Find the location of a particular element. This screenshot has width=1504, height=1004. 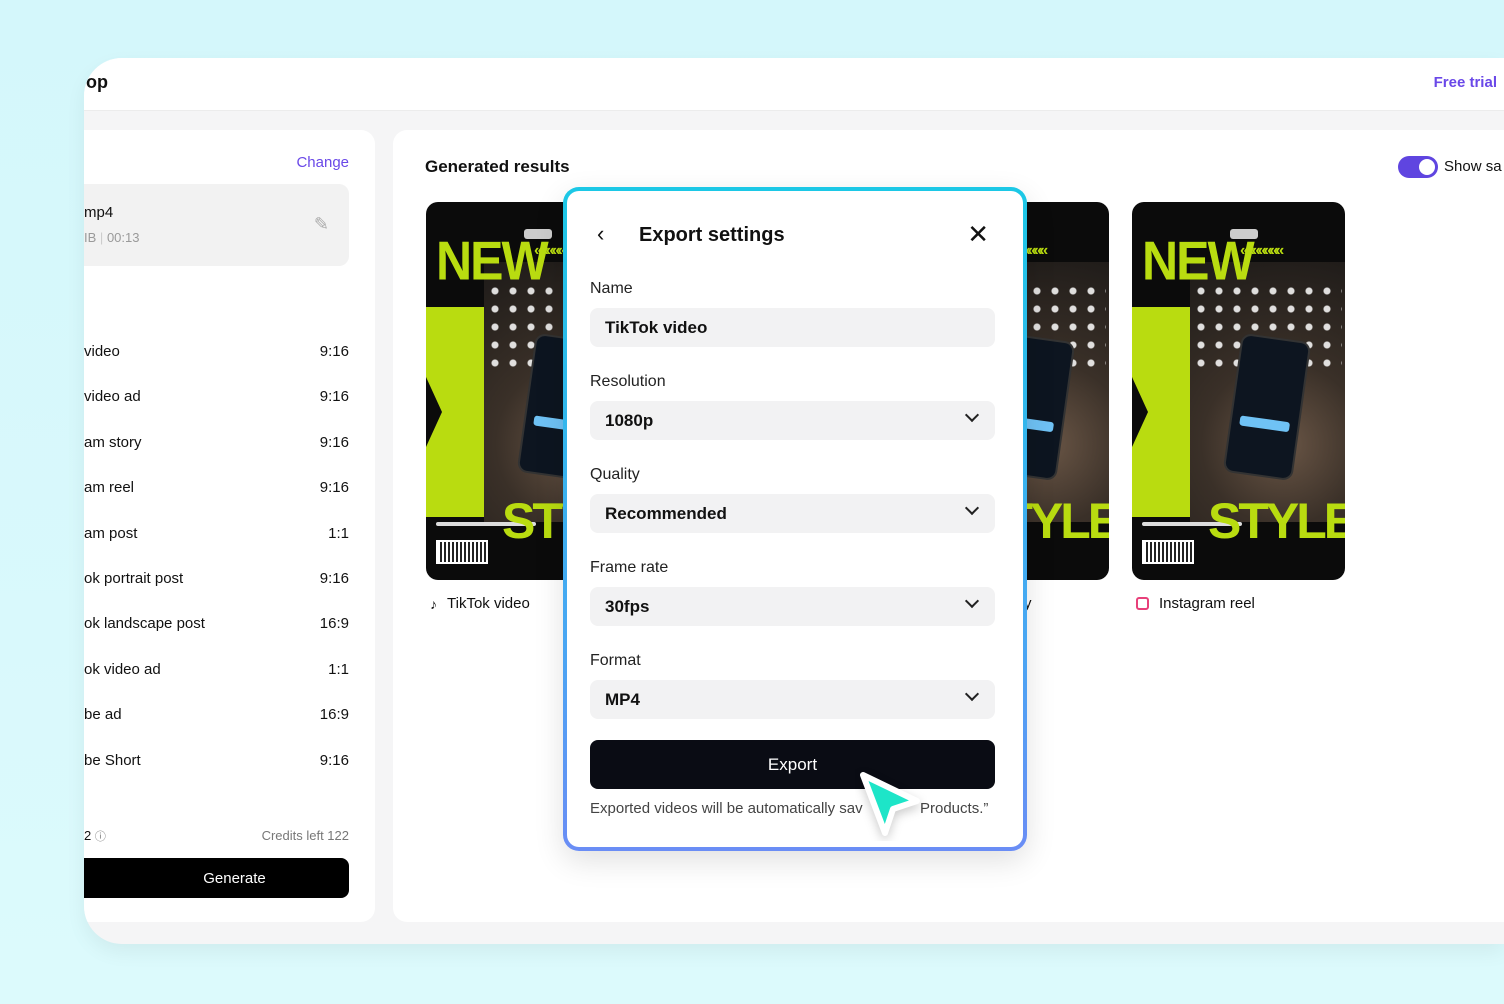

format-label: ok portrait post is located at coordinates (134, 578).